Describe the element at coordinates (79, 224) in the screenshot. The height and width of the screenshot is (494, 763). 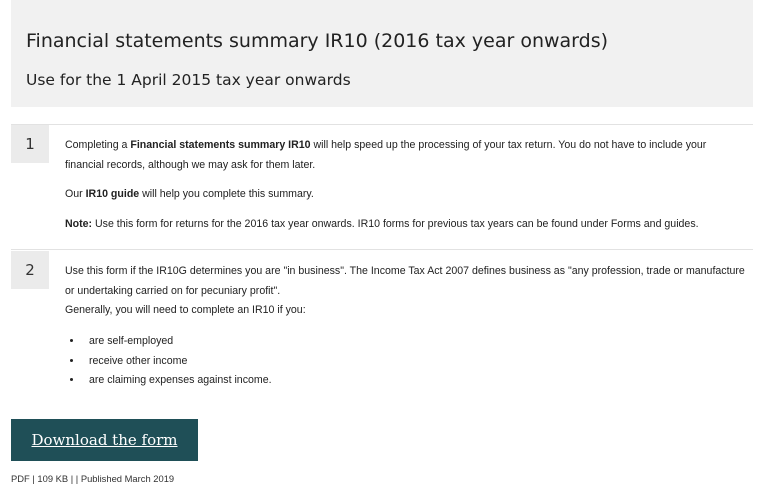
I see `note-label: Note:` at that location.